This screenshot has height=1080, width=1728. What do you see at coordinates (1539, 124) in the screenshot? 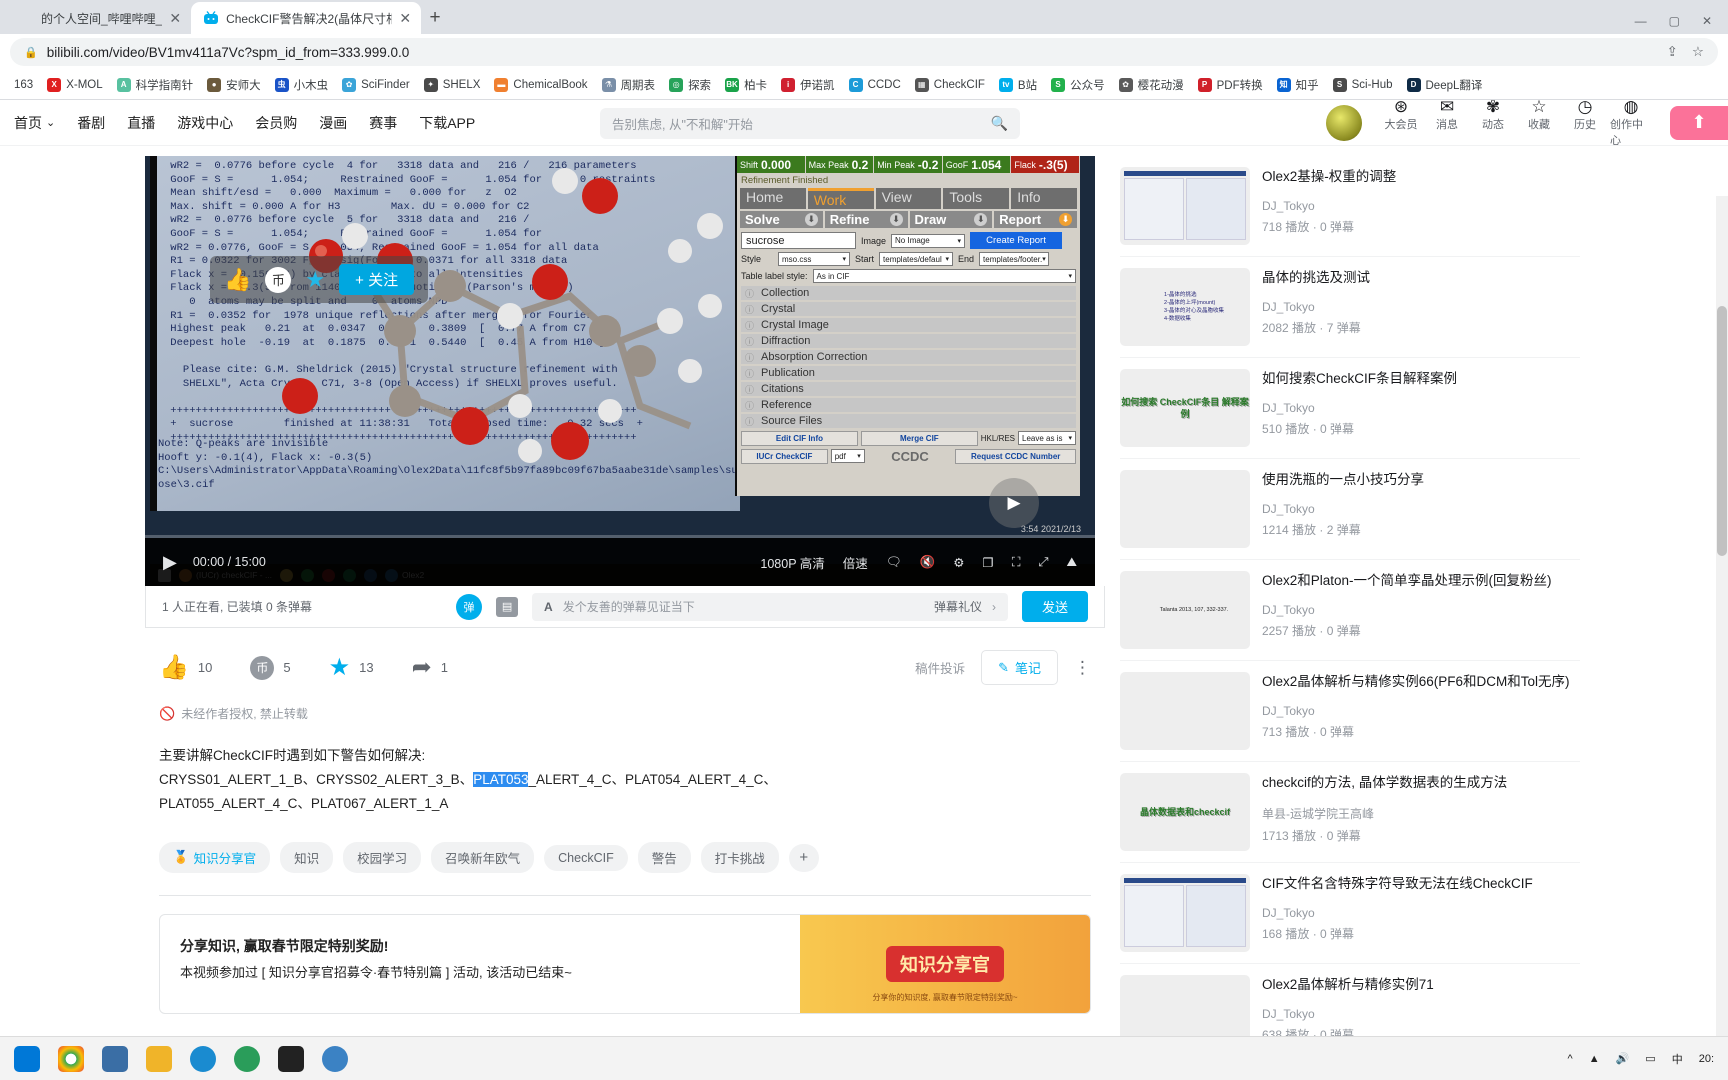
I see `header-收藏: ☆ 收藏` at bounding box center [1539, 124].